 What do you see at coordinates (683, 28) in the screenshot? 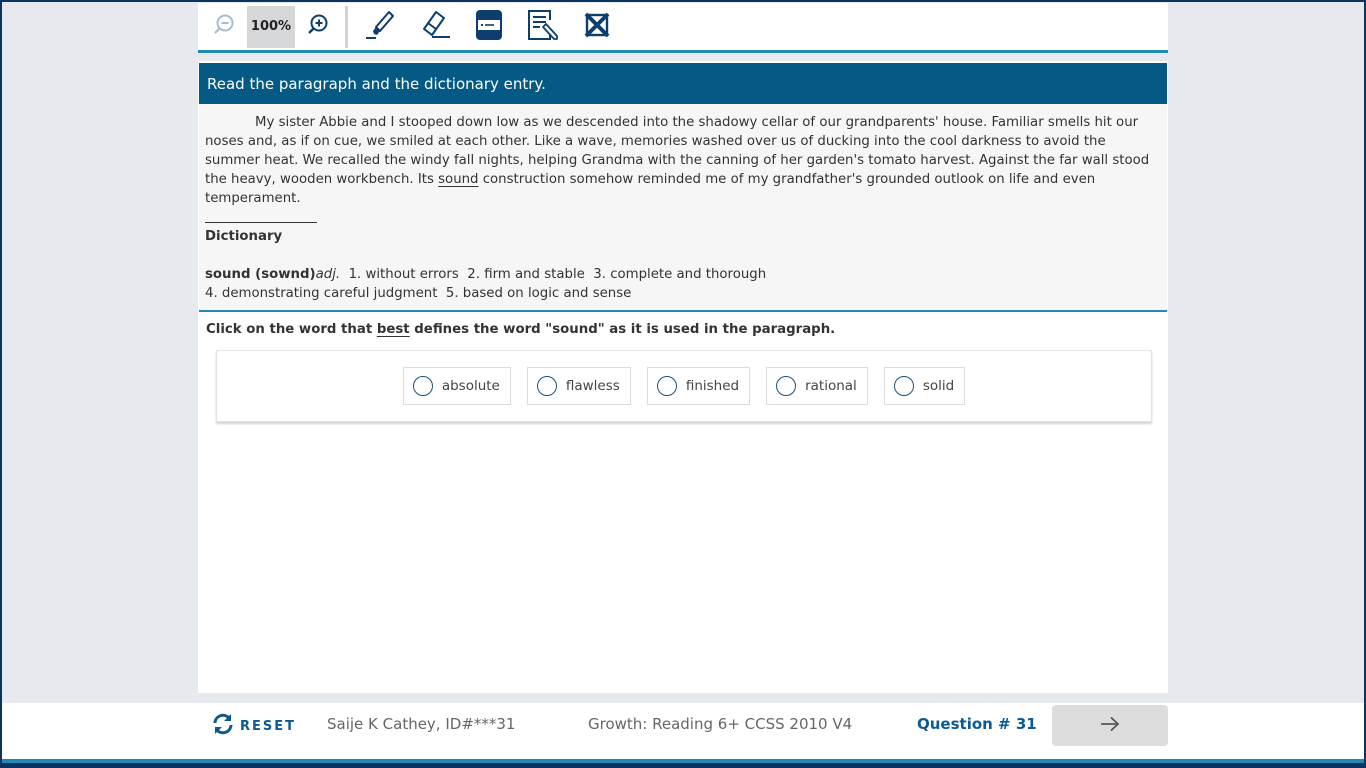
I see `toolbar: 100%` at bounding box center [683, 28].